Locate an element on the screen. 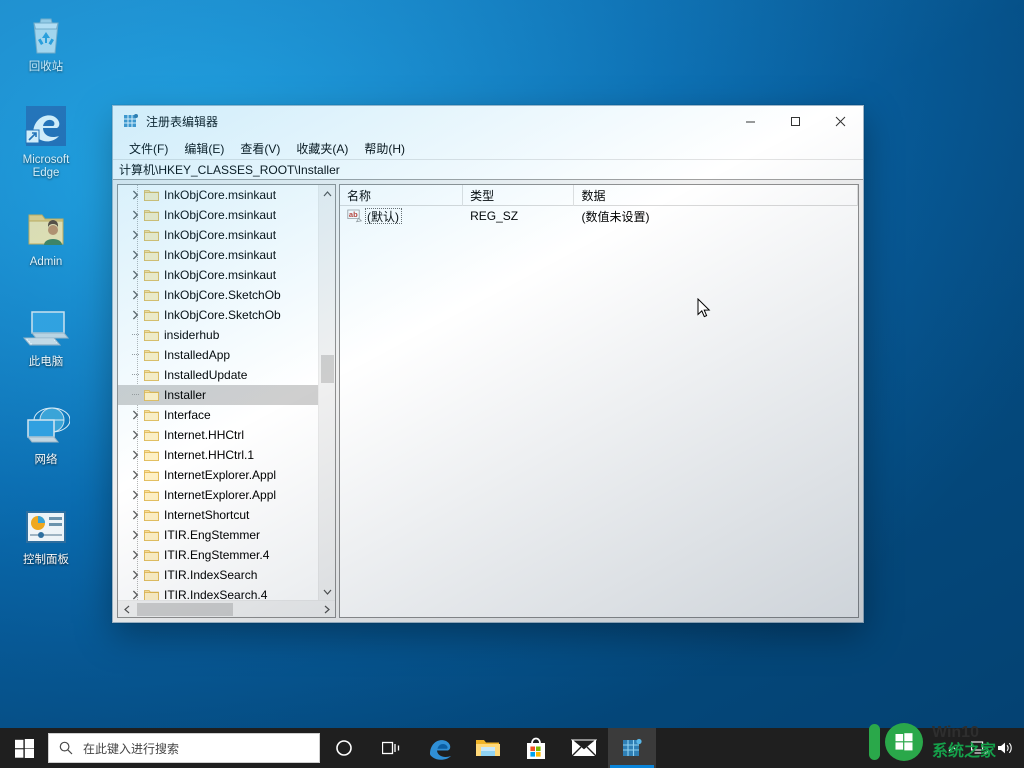 The image size is (1024, 768). tree-item-label: ITIR.EngStemmer.4 is located at coordinates (217, 555).